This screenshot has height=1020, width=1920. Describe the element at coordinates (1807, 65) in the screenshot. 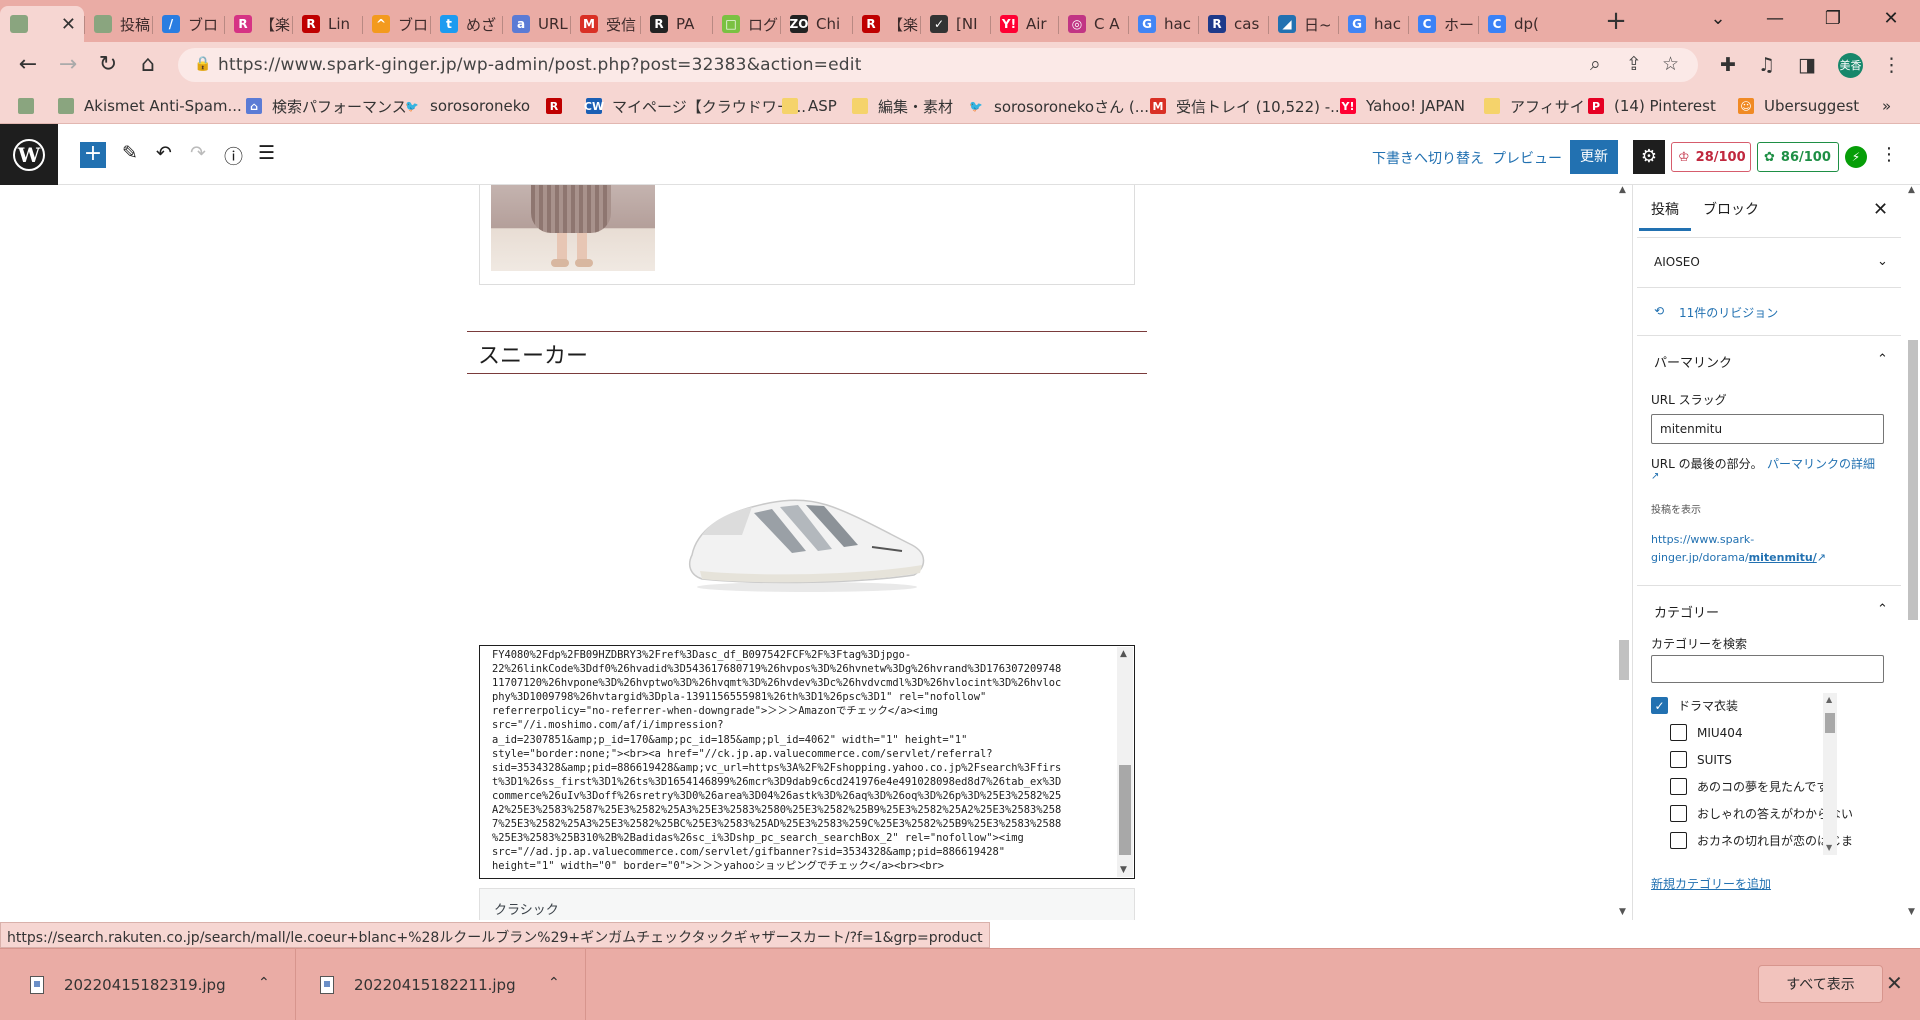

I see `side-panel-icon: ◨` at that location.